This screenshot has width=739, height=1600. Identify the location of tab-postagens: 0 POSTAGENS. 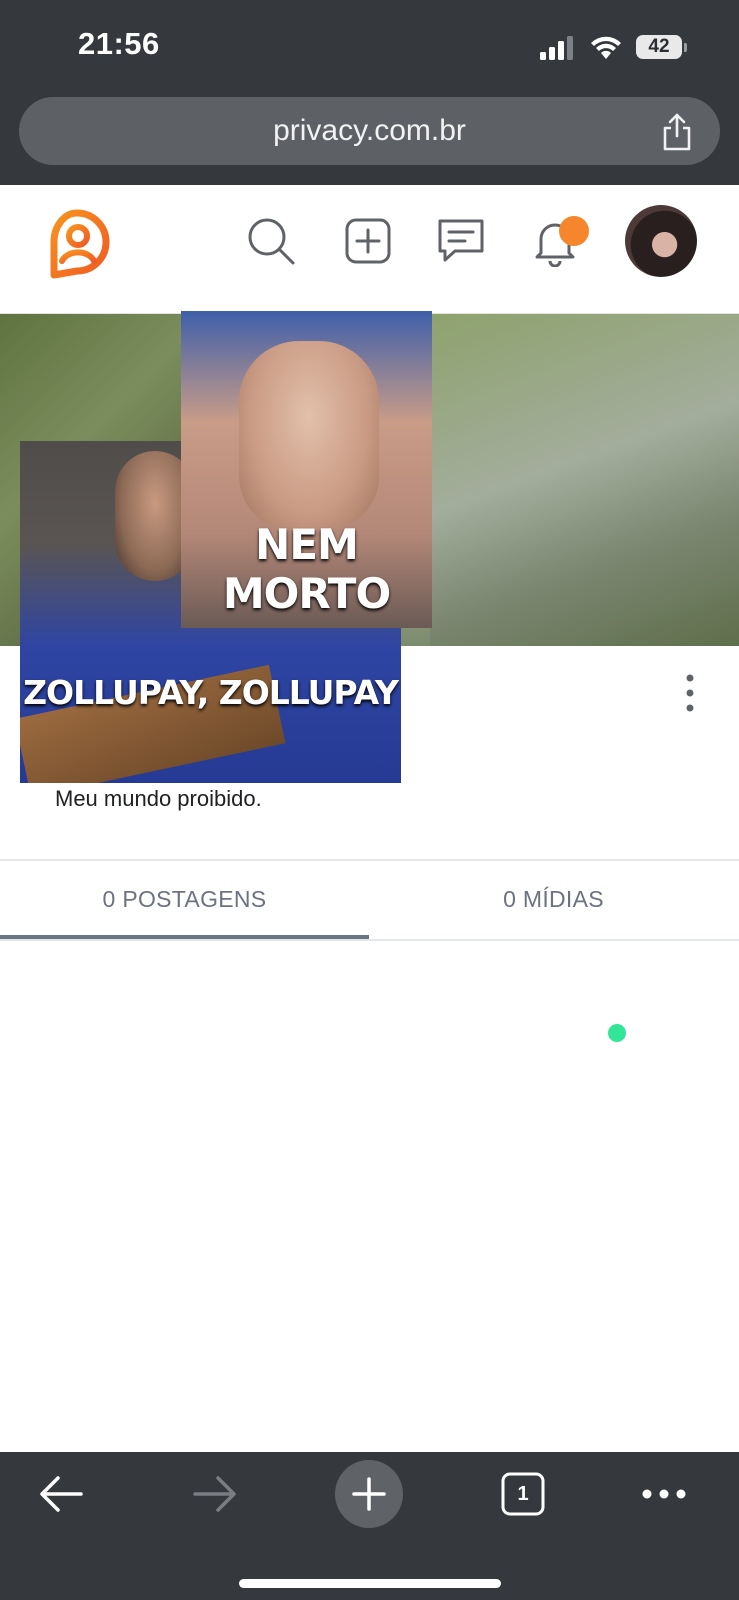
(184, 899).